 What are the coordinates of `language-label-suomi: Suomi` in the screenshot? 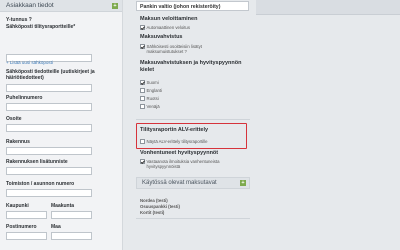 It's located at (152, 82).